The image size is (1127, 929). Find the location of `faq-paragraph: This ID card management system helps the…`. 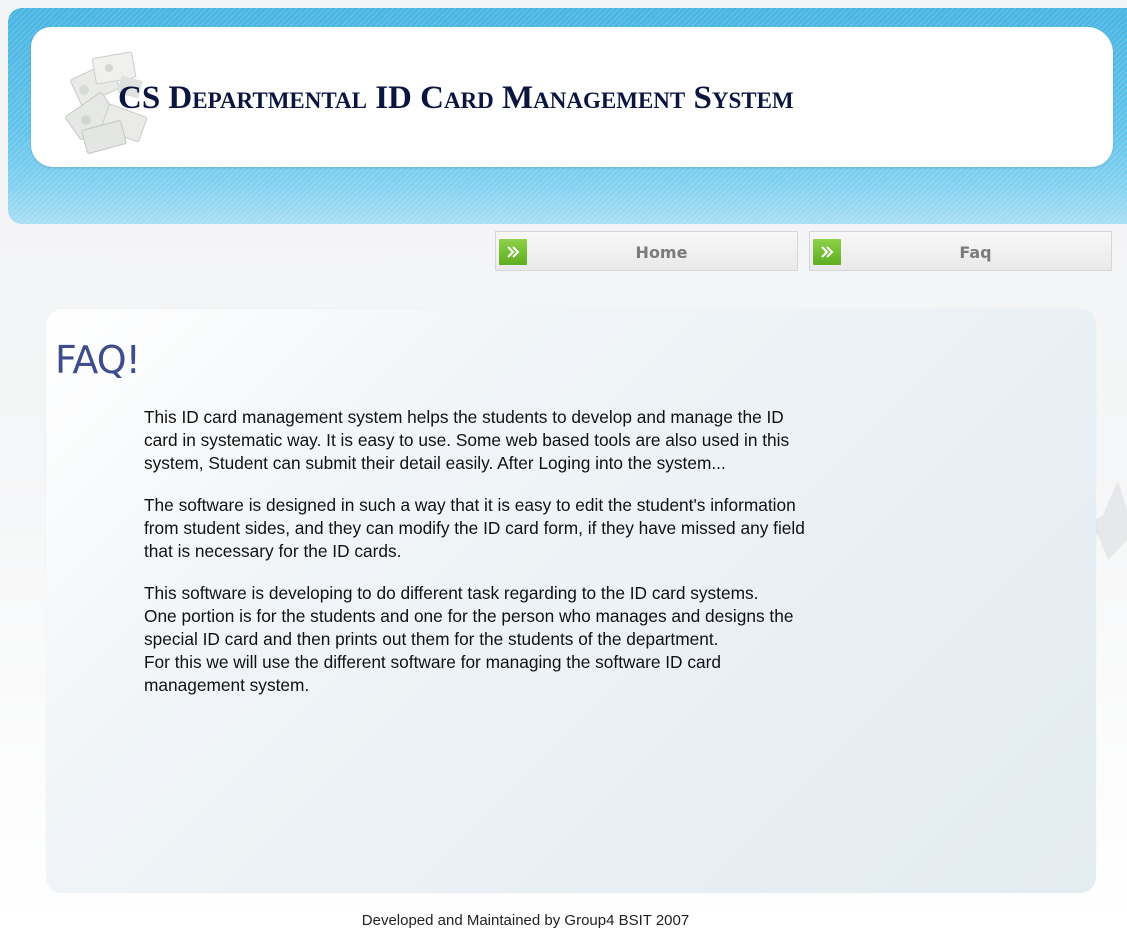

faq-paragraph: This ID card management system helps the… is located at coordinates (467, 440).